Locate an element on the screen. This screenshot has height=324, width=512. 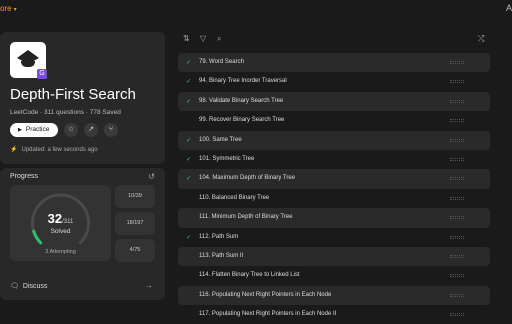
list-logo: G is located at coordinates (28, 60).